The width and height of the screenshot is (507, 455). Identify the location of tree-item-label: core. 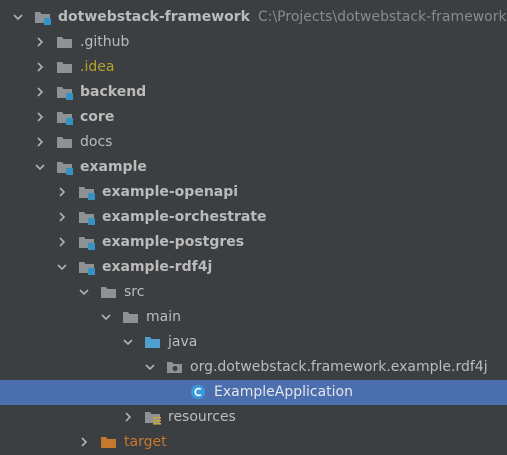
(97, 117).